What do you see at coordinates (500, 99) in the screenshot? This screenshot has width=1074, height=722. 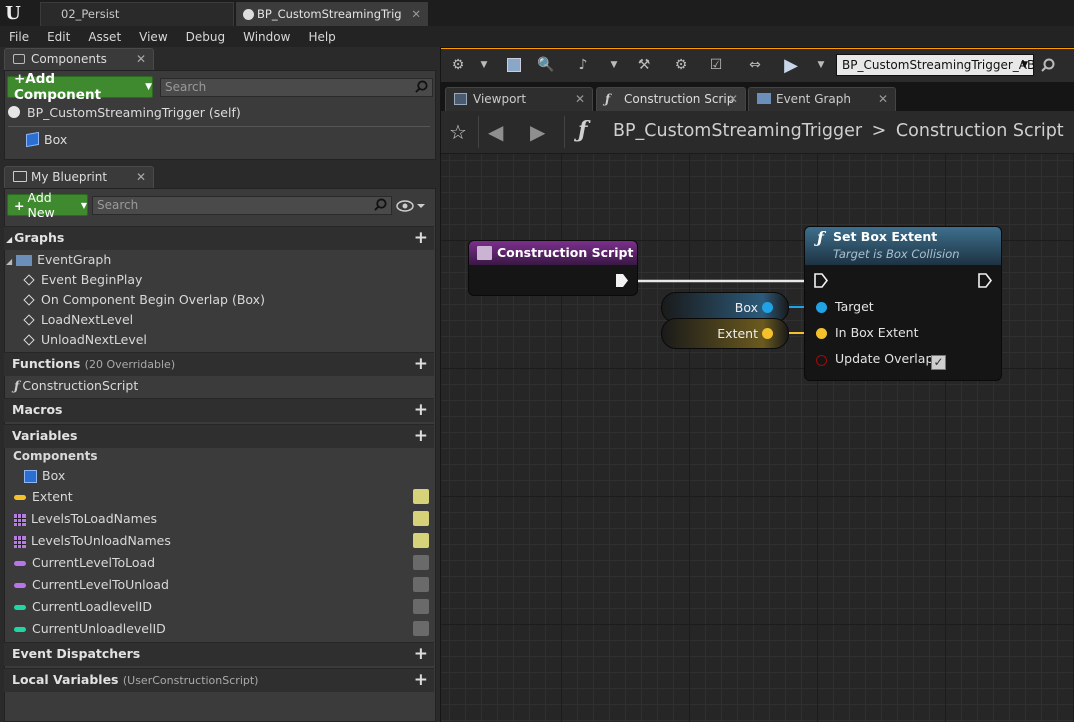 I see `tab-label: Viewport` at bounding box center [500, 99].